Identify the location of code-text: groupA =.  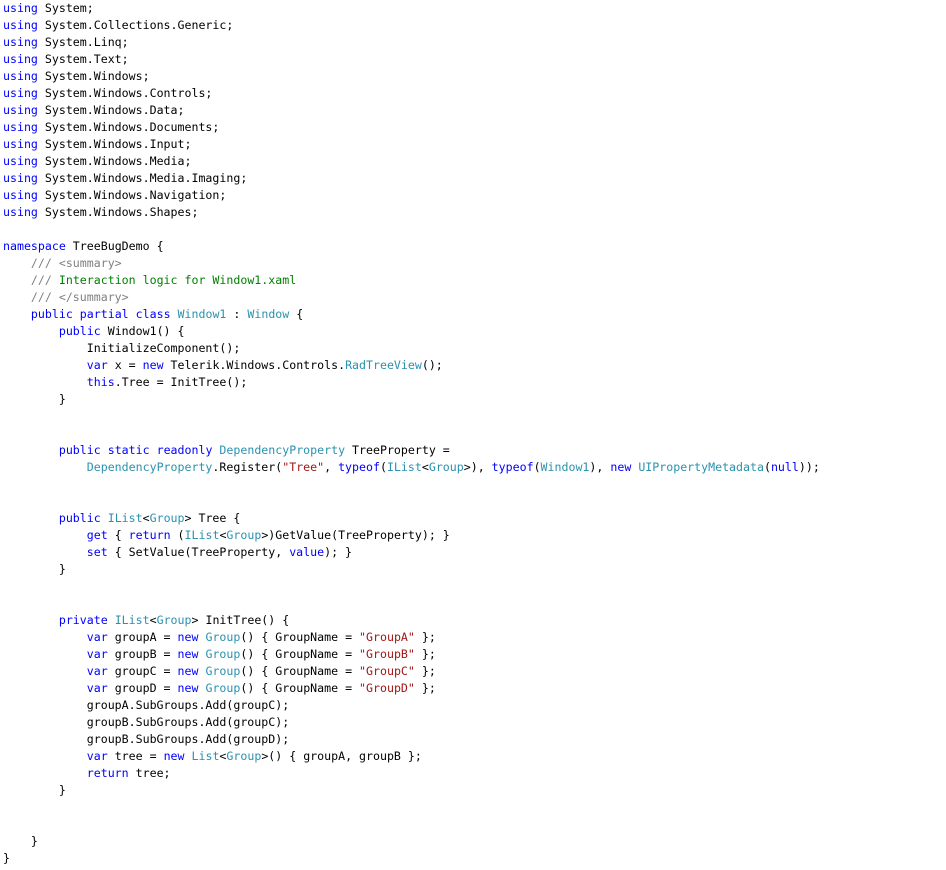
(142, 637).